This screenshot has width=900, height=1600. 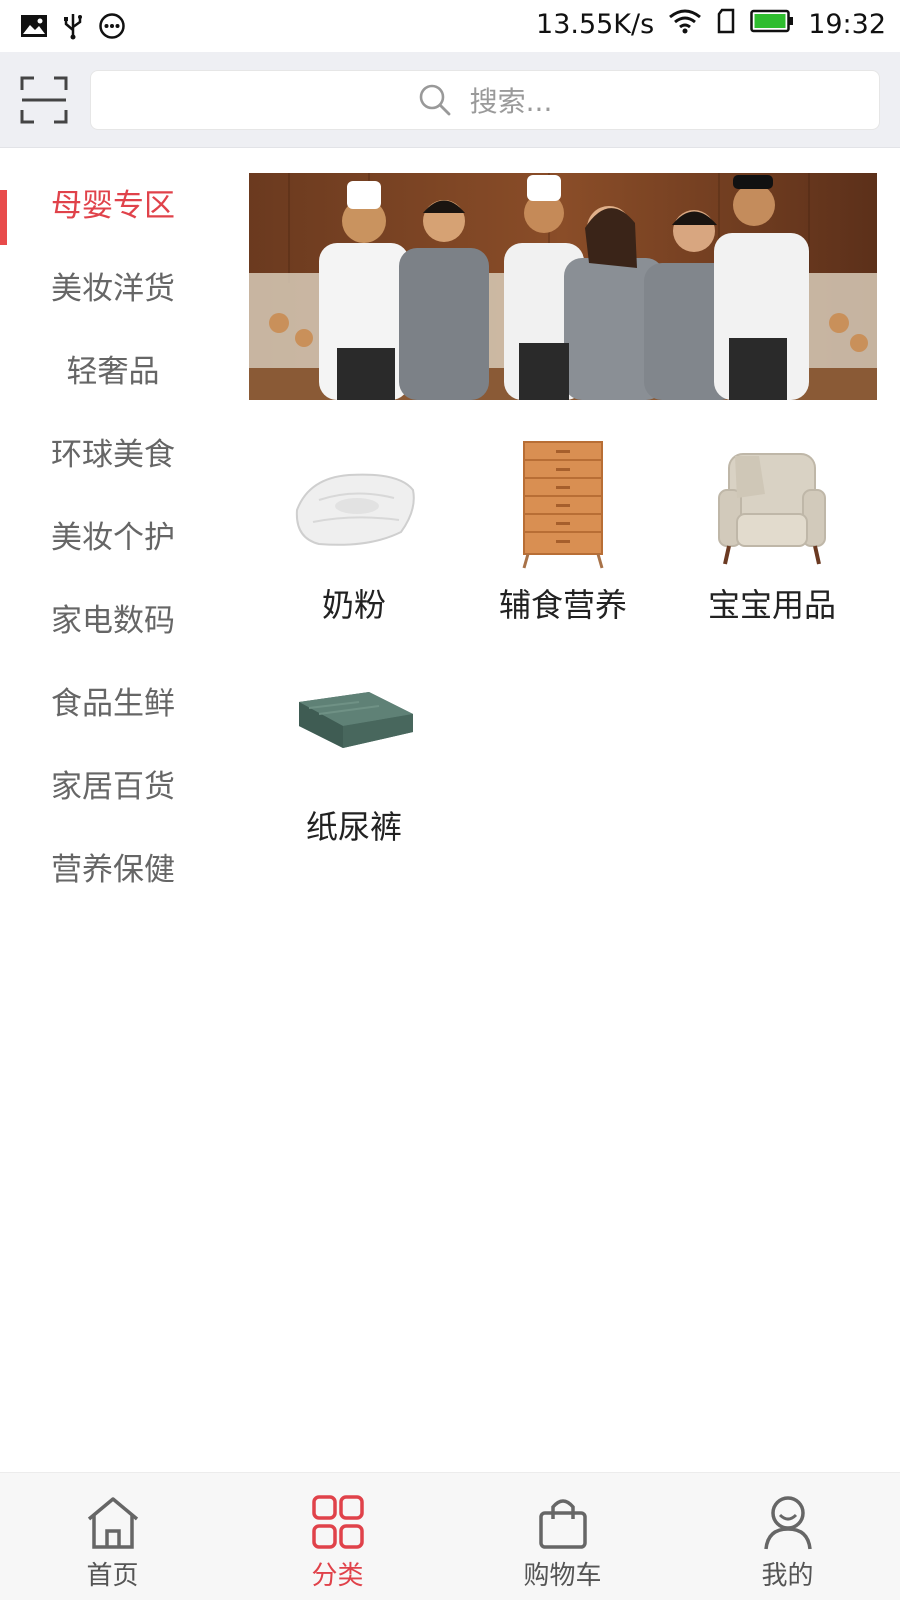 I want to click on nav-label: 我的, so click(x=787, y=1576).